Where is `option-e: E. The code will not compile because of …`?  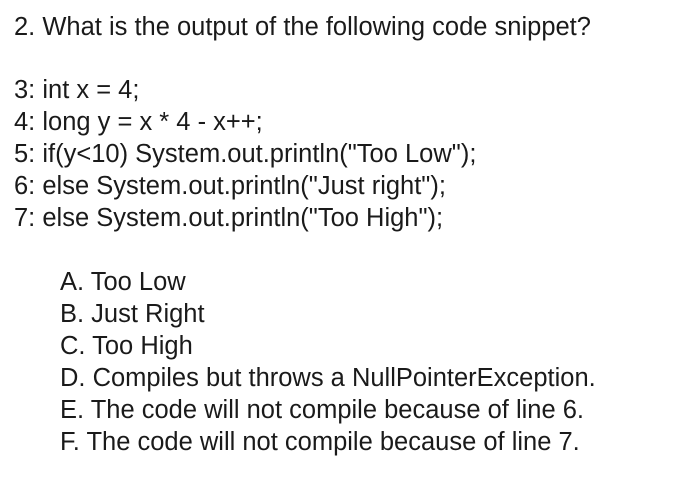
option-e: E. The code will not compile because of … is located at coordinates (322, 410).